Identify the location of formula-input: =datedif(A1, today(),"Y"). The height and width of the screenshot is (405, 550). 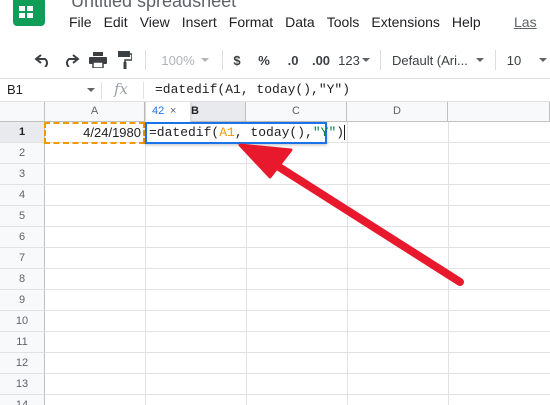
(252, 90).